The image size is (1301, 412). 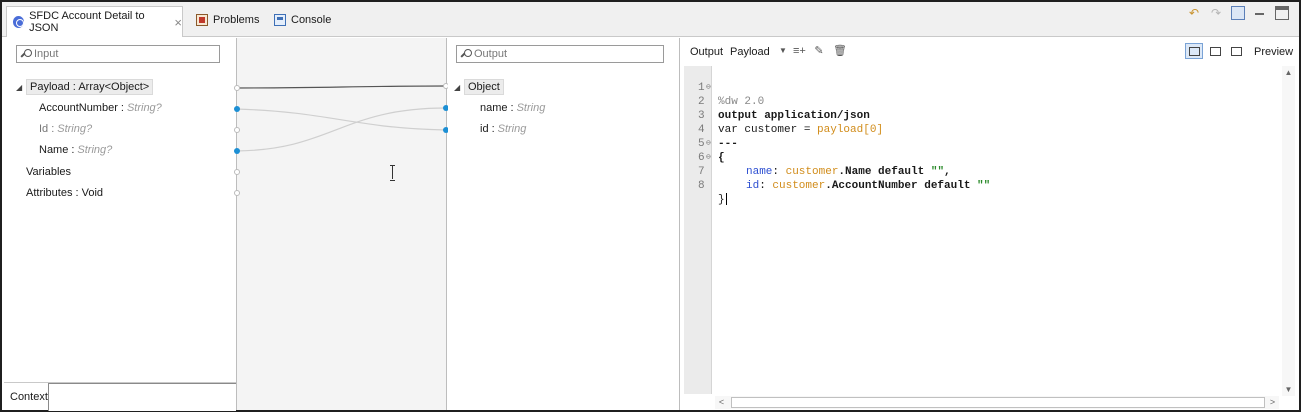 I want to click on edit-pencil-icon: ✎, so click(x=819, y=51).